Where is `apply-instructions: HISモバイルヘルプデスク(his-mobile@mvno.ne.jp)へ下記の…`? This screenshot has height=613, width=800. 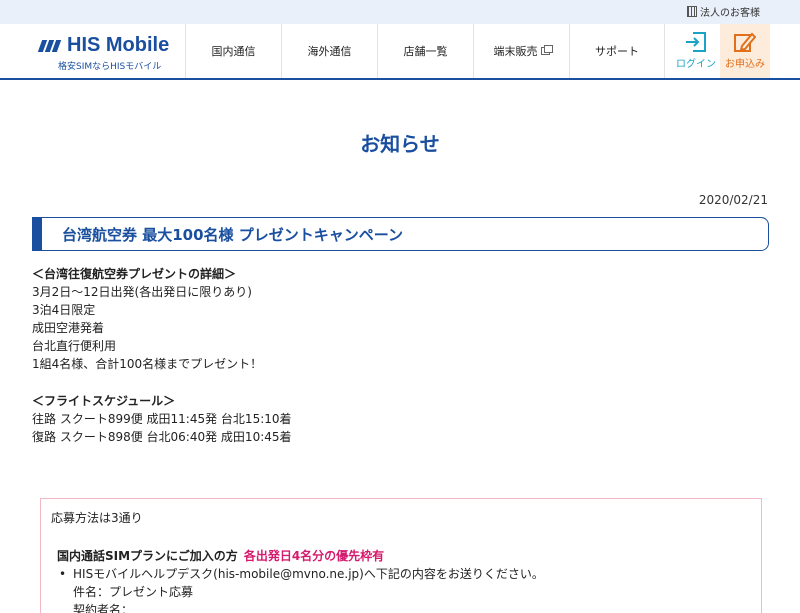
apply-instructions: HISモバイルヘルプデスク(his-mobile@mvno.ne.jp)へ下記の… is located at coordinates (401, 574).